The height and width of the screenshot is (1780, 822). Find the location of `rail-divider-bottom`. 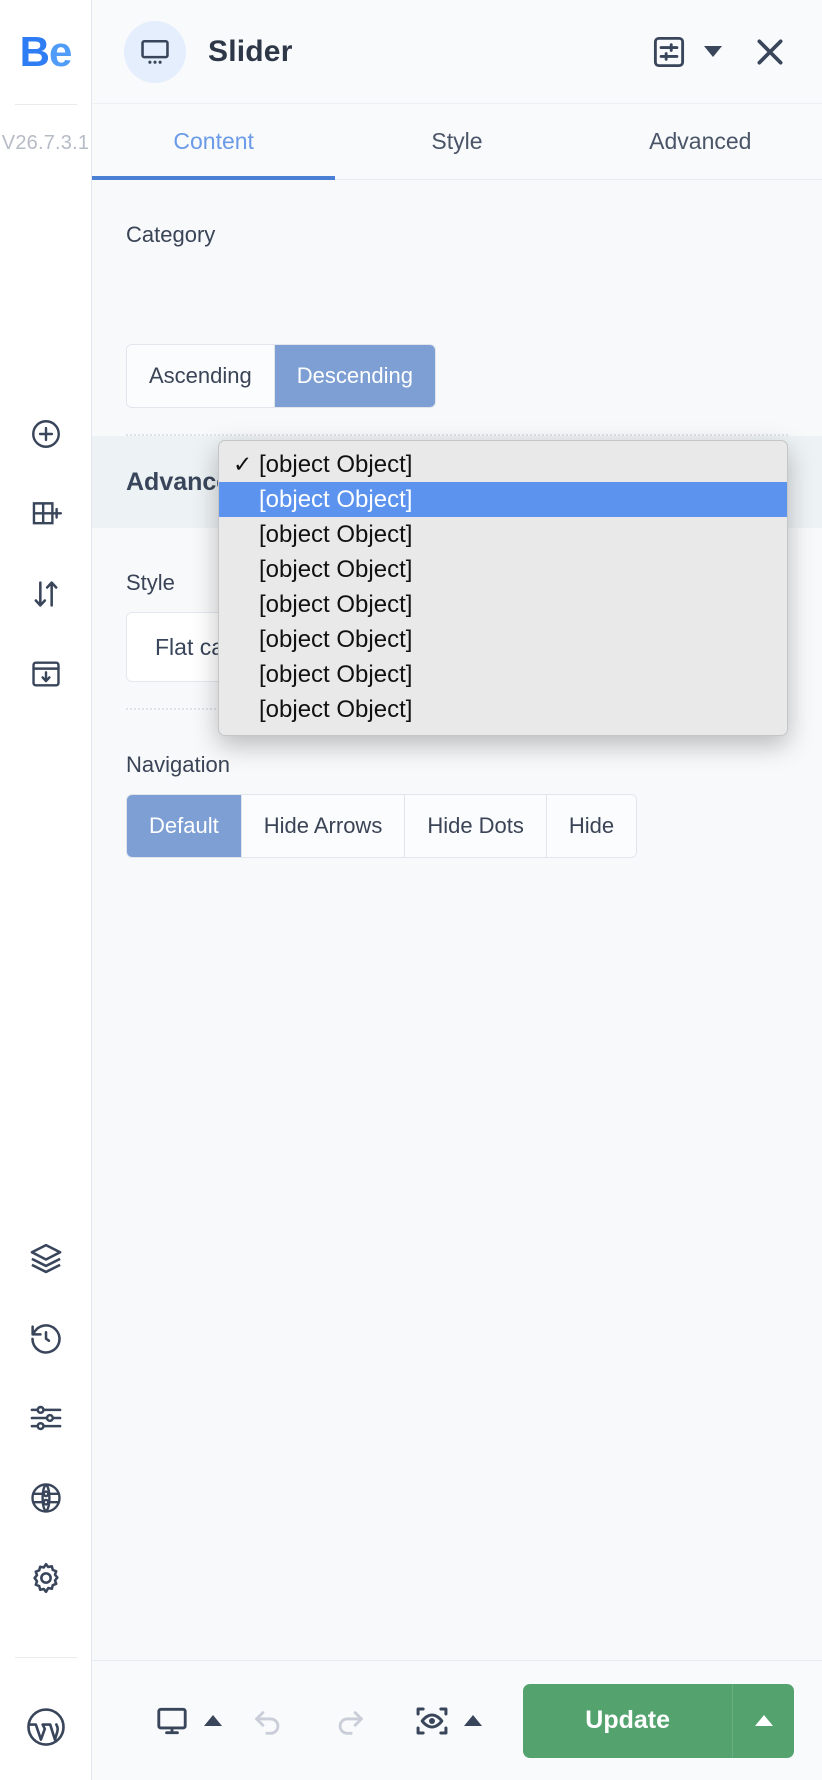

rail-divider-bottom is located at coordinates (45, 1657).